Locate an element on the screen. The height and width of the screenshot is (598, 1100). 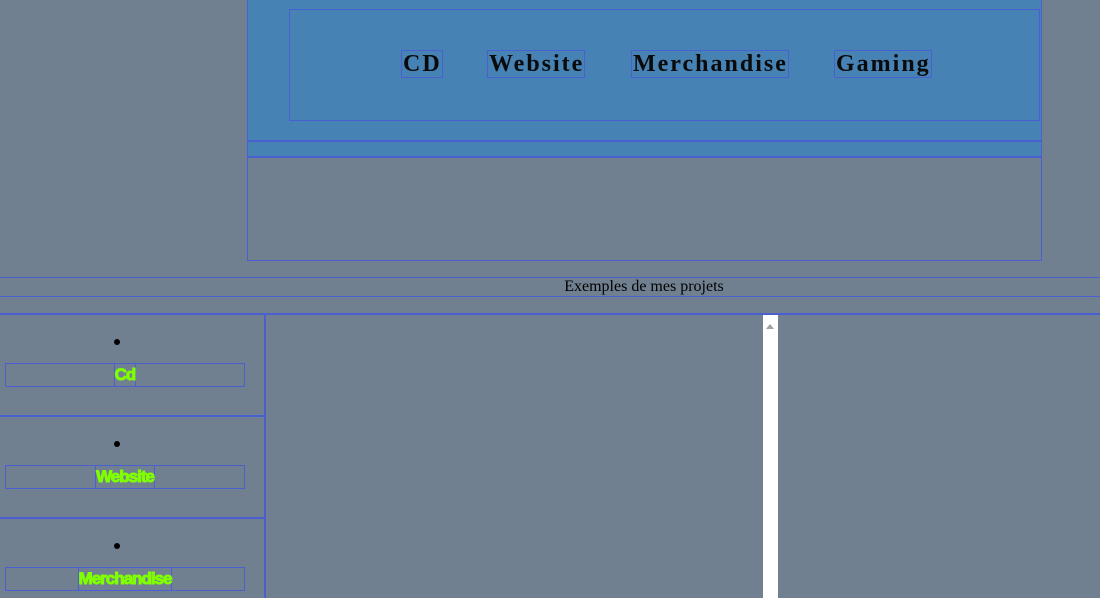
project-link-box: Merchandise is located at coordinates (125, 579).